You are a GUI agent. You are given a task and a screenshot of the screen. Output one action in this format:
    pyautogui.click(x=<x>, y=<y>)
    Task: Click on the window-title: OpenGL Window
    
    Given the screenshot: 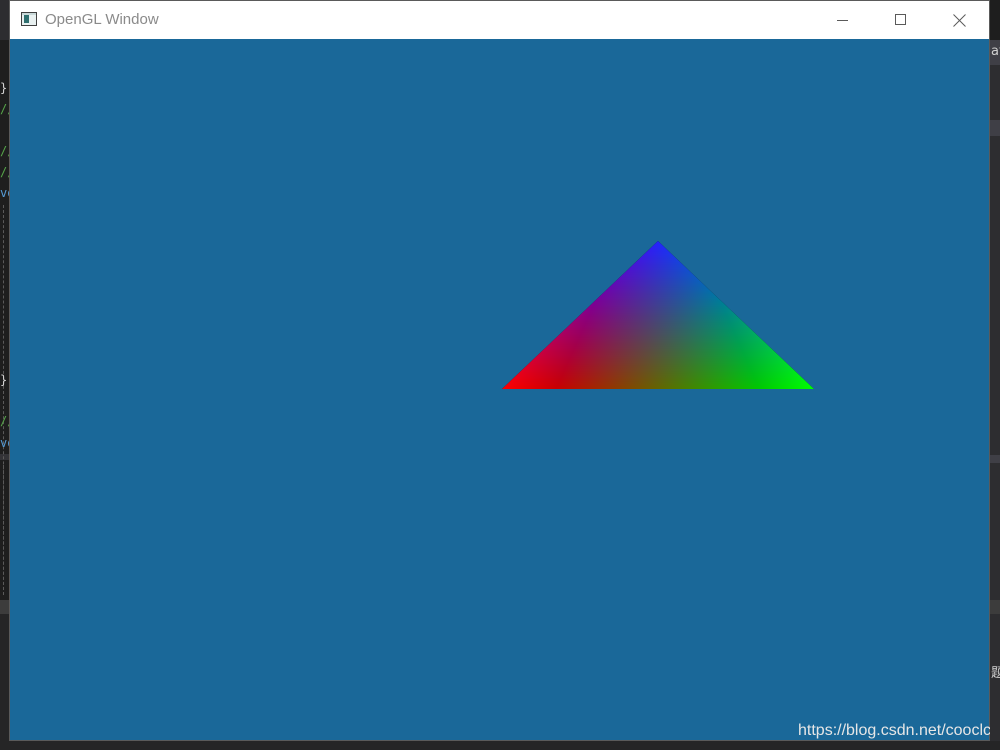 What is the action you would take?
    pyautogui.click(x=102, y=19)
    